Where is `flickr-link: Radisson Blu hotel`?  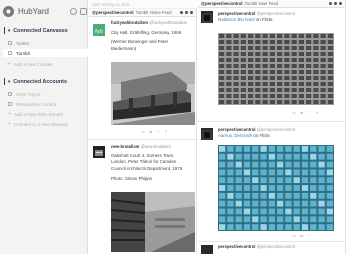 flickr-link: Radisson Blu hotel is located at coordinates (236, 19).